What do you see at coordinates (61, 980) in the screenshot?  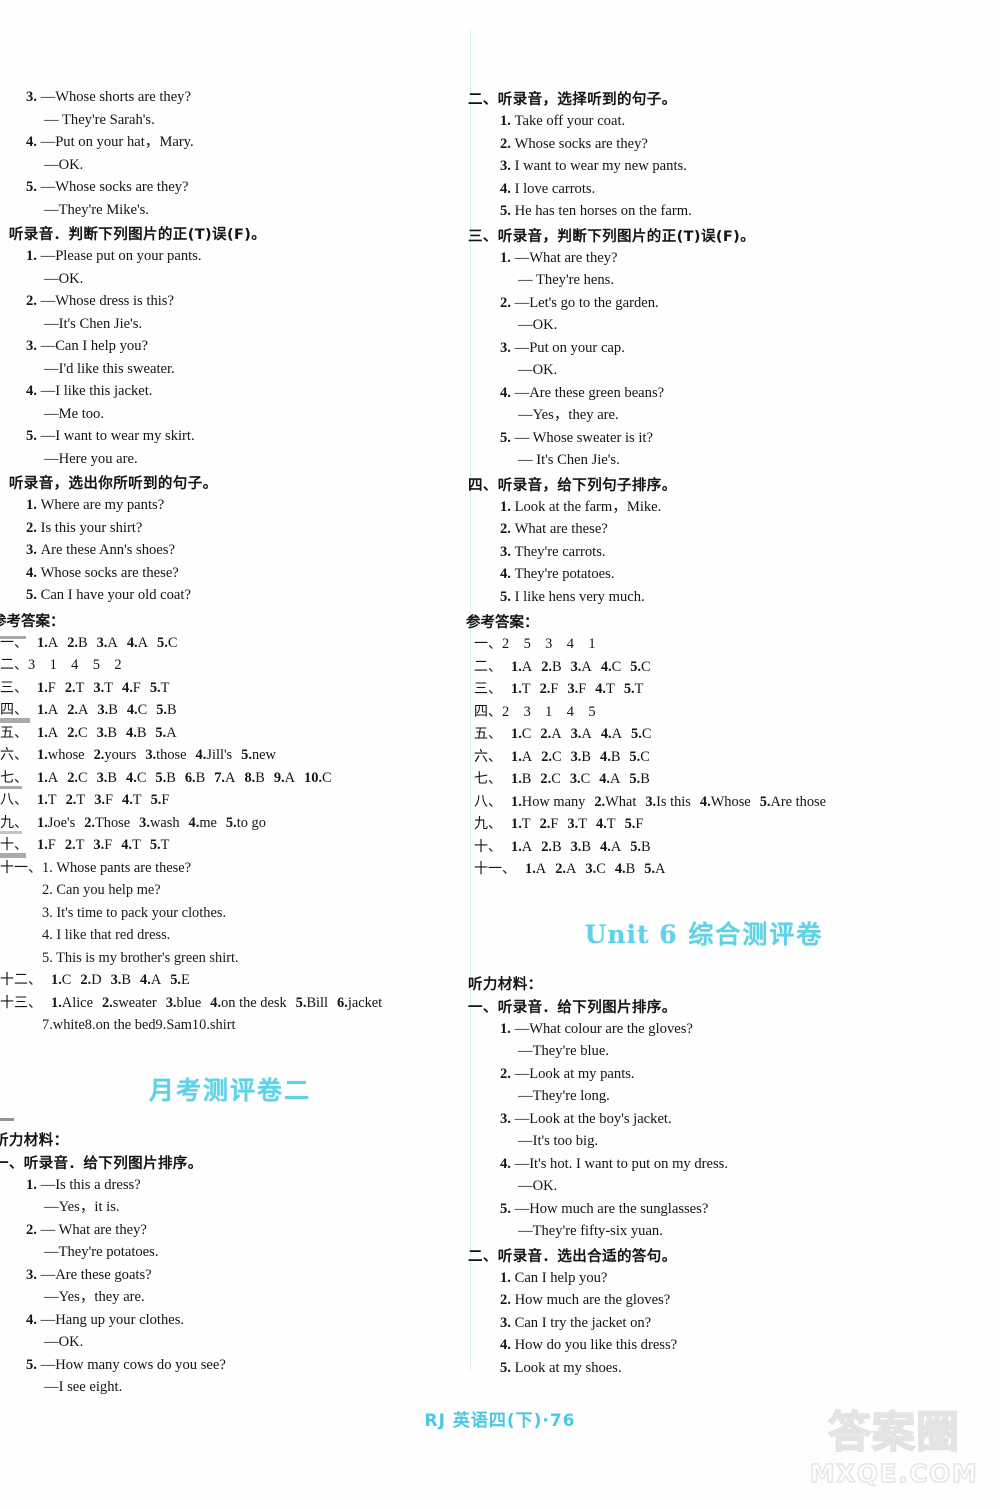 I see `answer-item: 1.C` at bounding box center [61, 980].